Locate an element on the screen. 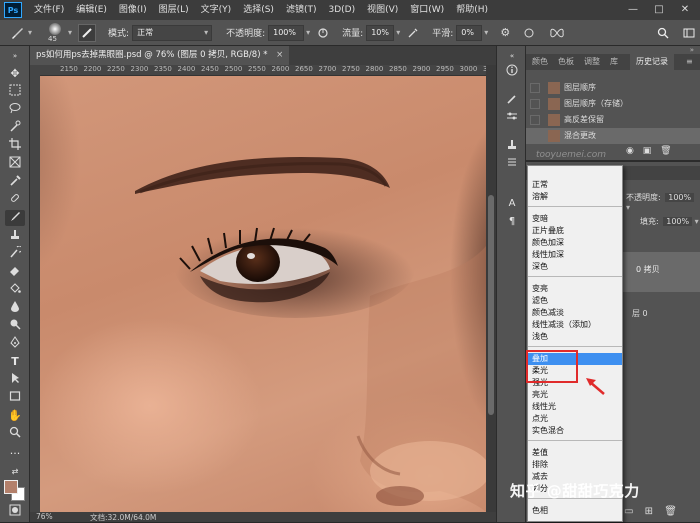 This screenshot has height=523, width=700. delete-history-icon: 🗑 is located at coordinates (665, 151).